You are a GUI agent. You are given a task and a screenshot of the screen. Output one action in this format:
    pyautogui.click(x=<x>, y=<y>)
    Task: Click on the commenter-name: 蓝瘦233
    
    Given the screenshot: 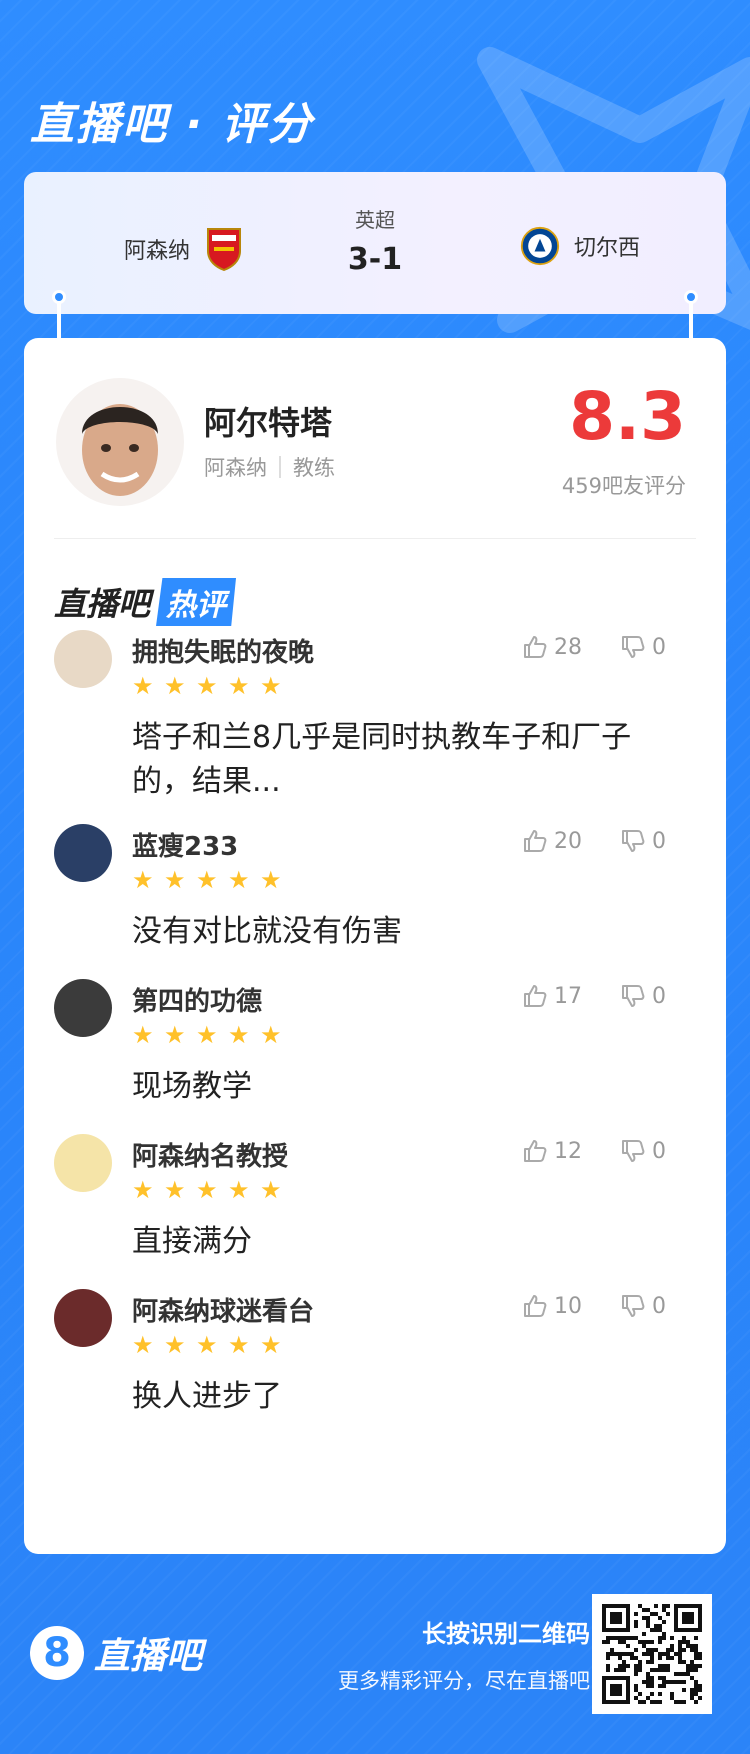 What is the action you would take?
    pyautogui.click(x=185, y=844)
    